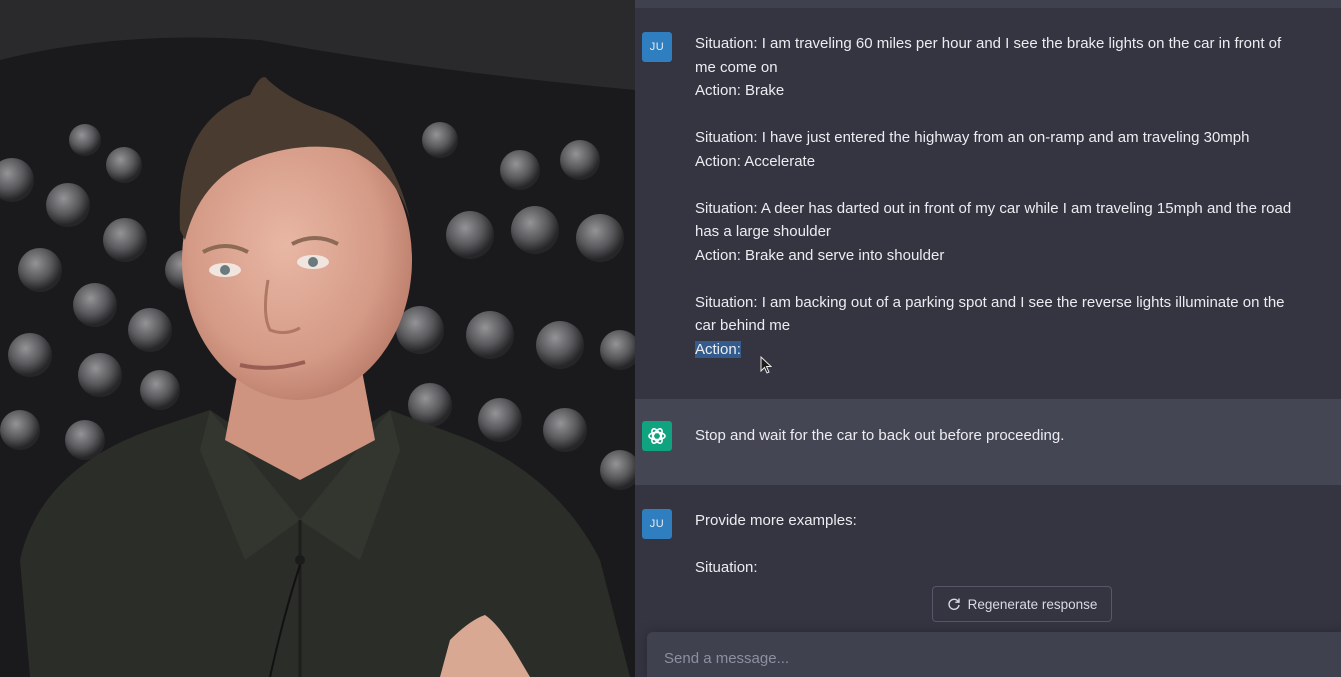 Image resolution: width=1341 pixels, height=677 pixels. I want to click on regenerate-response-button: Regenerate response, so click(1022, 604).